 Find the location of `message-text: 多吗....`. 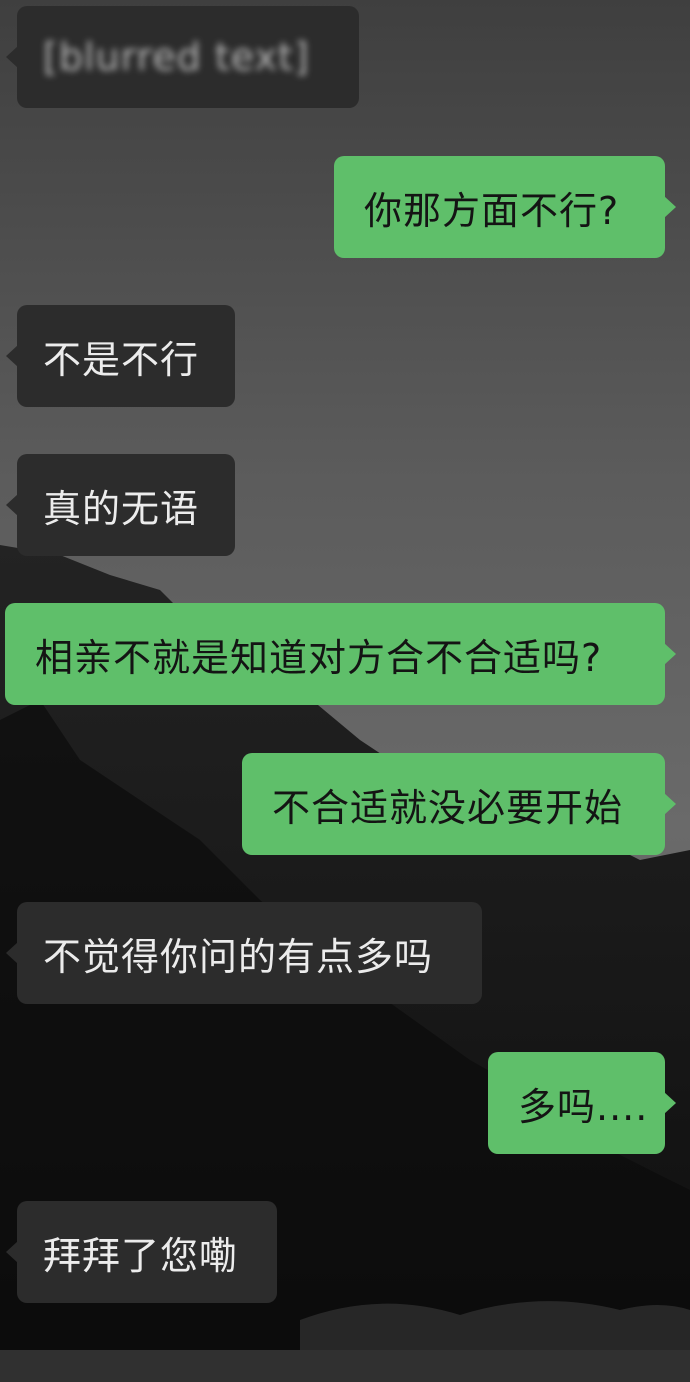

message-text: 多吗.... is located at coordinates (583, 1106).